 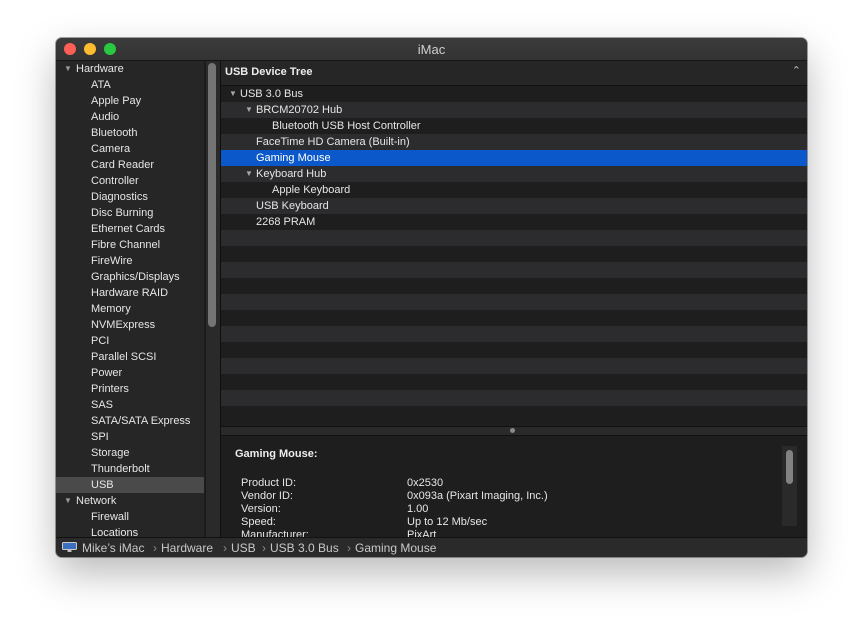 I want to click on sidebar-item-memory: Memory, so click(x=130, y=309).